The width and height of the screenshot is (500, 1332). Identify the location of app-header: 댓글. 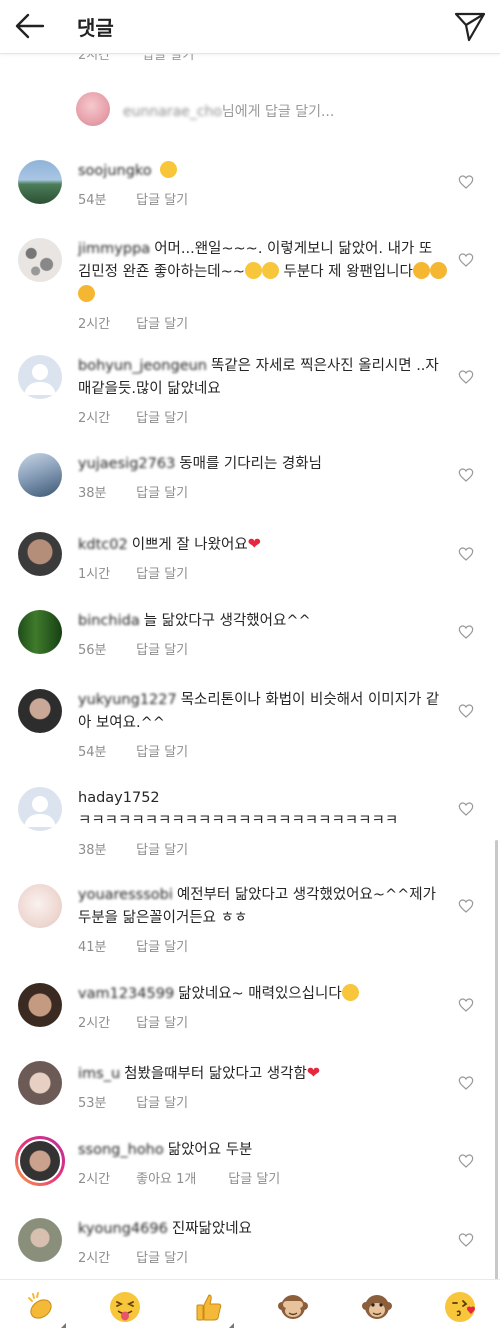
(250, 27).